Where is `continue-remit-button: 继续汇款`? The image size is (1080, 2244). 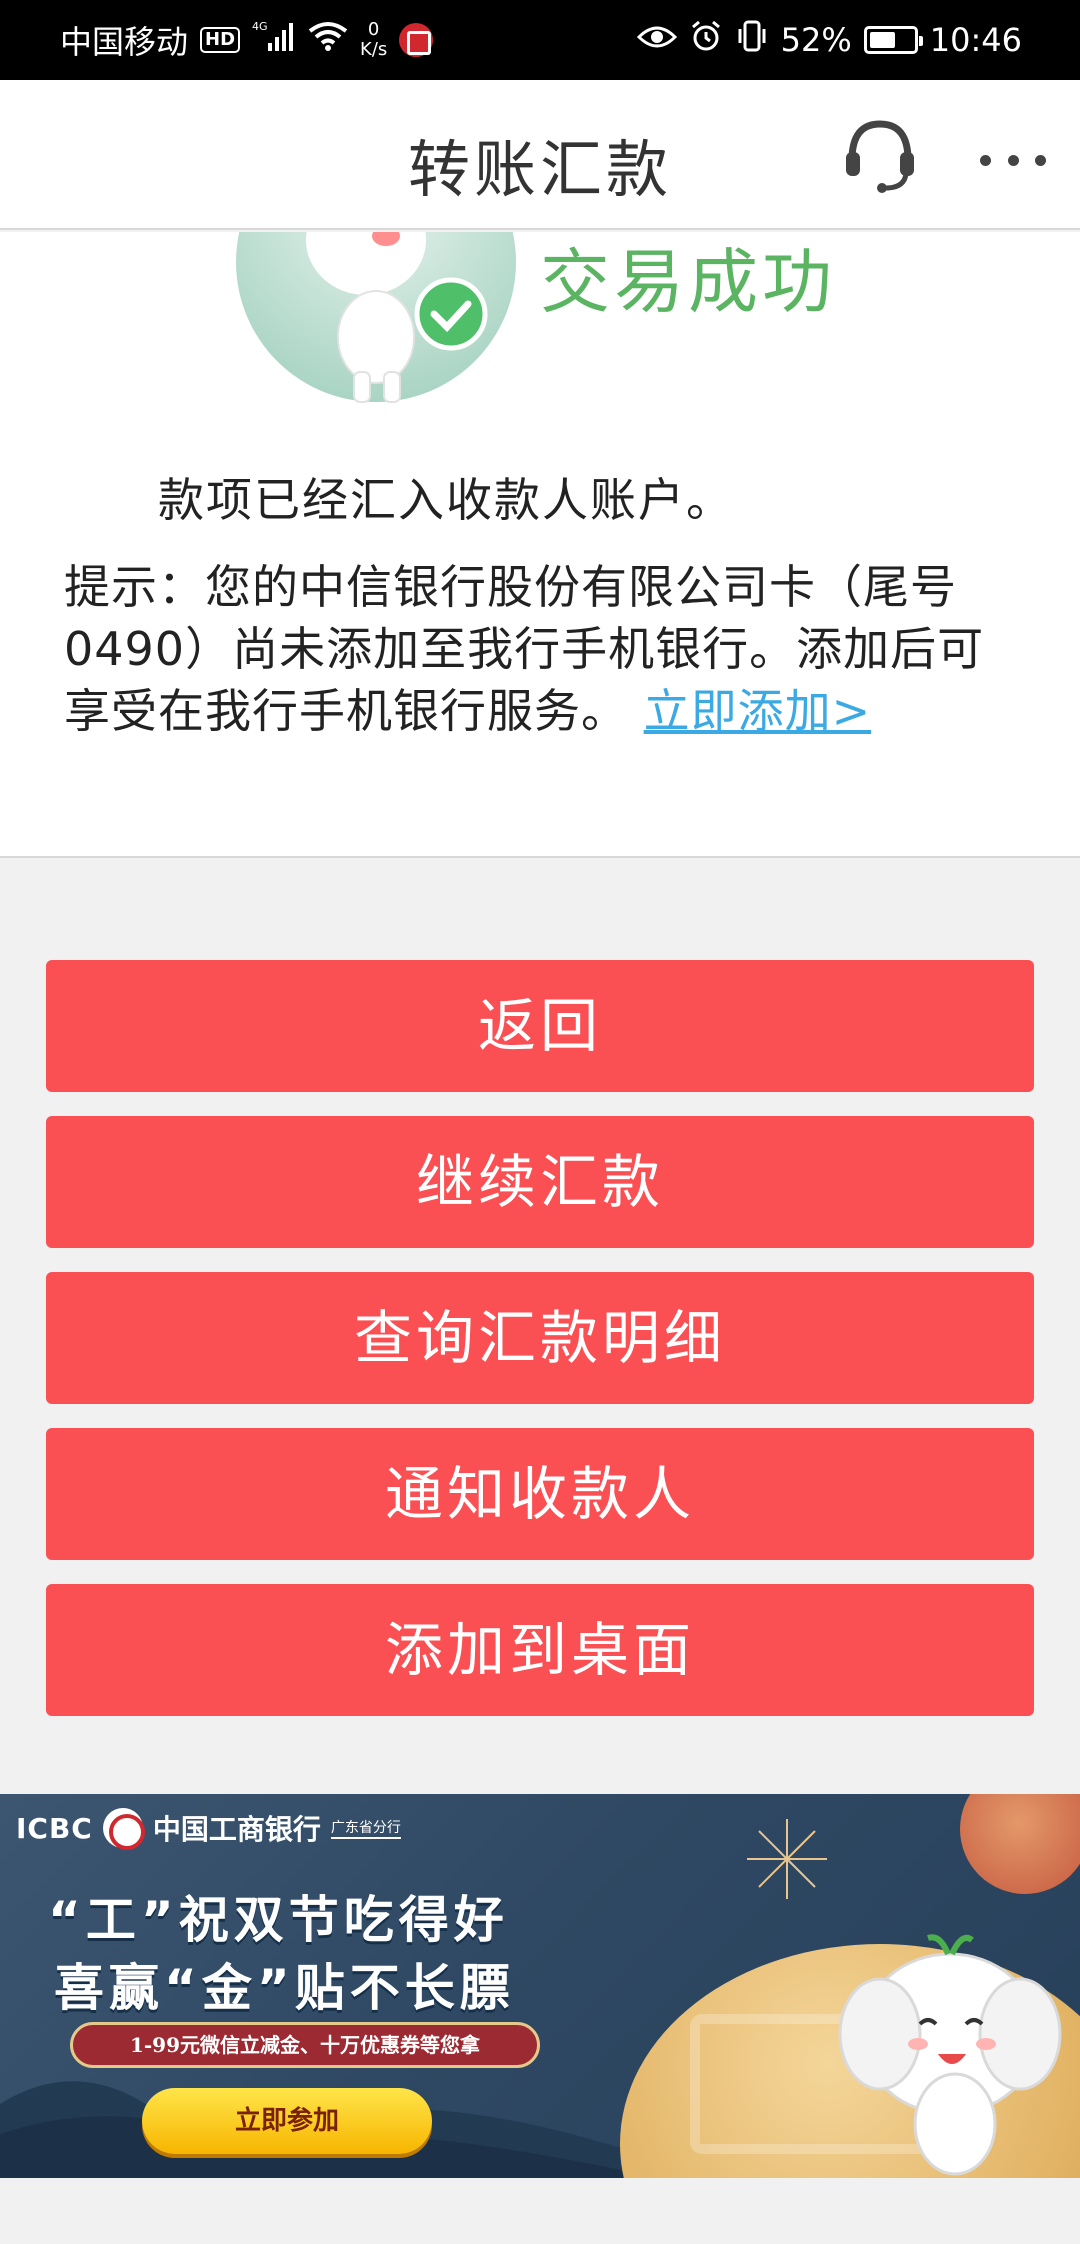 continue-remit-button: 继续汇款 is located at coordinates (540, 1182).